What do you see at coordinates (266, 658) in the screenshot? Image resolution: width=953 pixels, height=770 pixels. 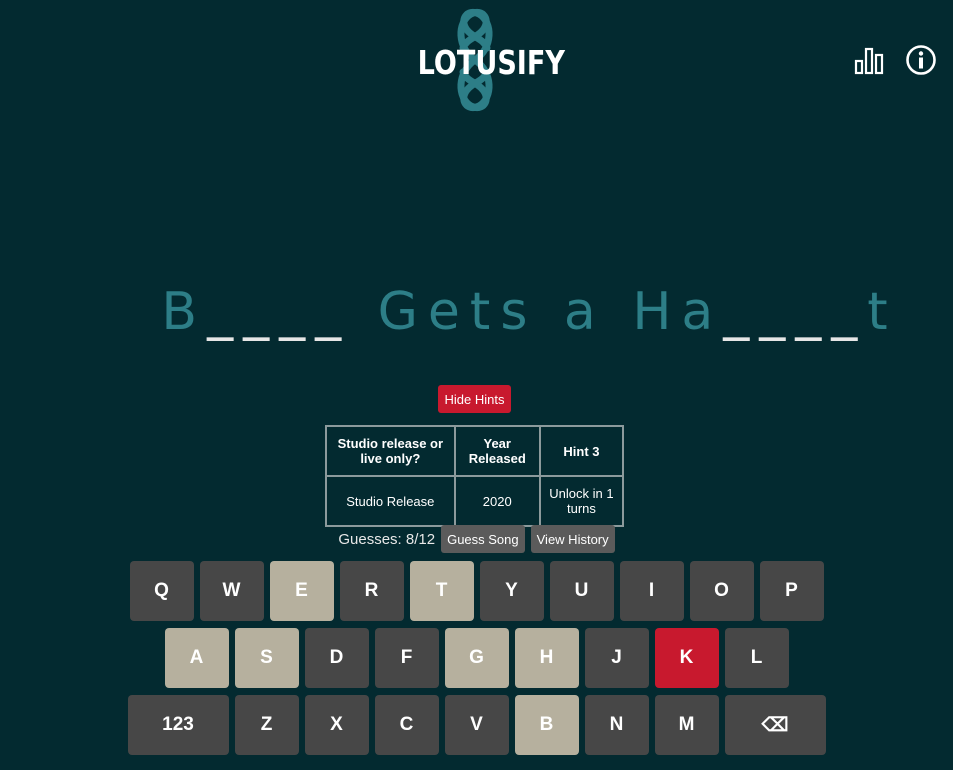 I see `key-s: S` at bounding box center [266, 658].